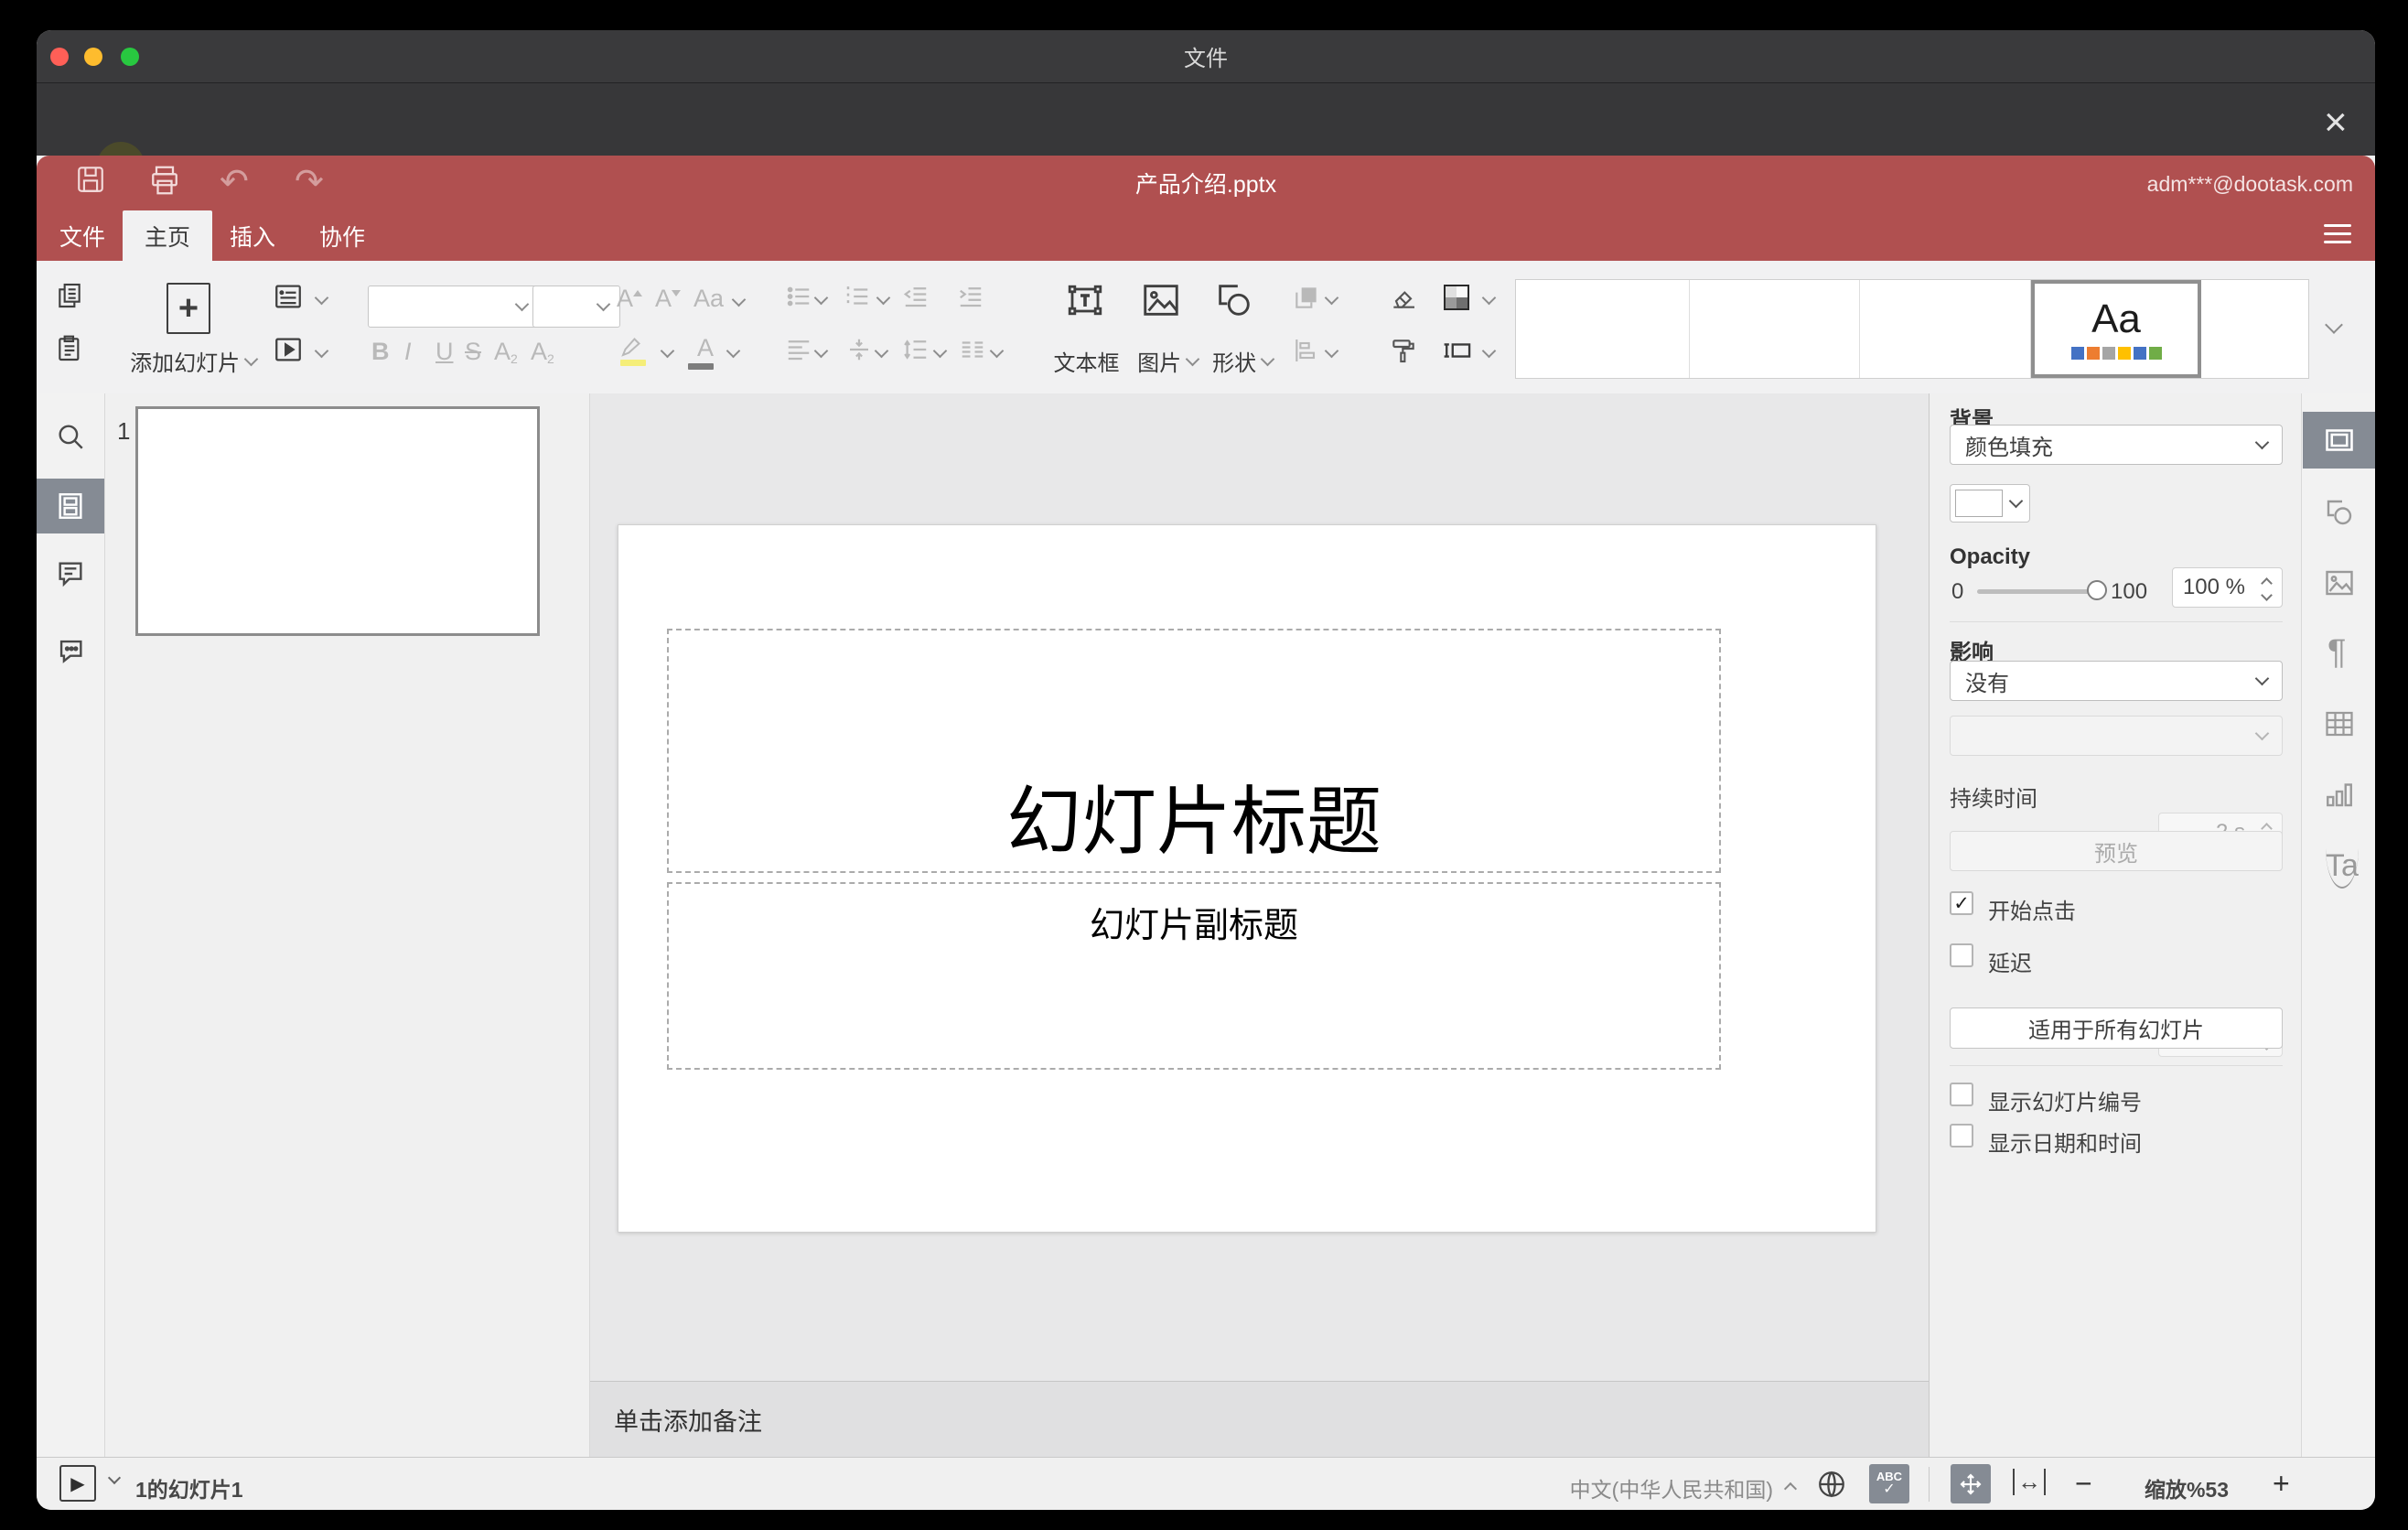 The height and width of the screenshot is (1530, 2408). I want to click on slide-layout-icon, so click(288, 296).